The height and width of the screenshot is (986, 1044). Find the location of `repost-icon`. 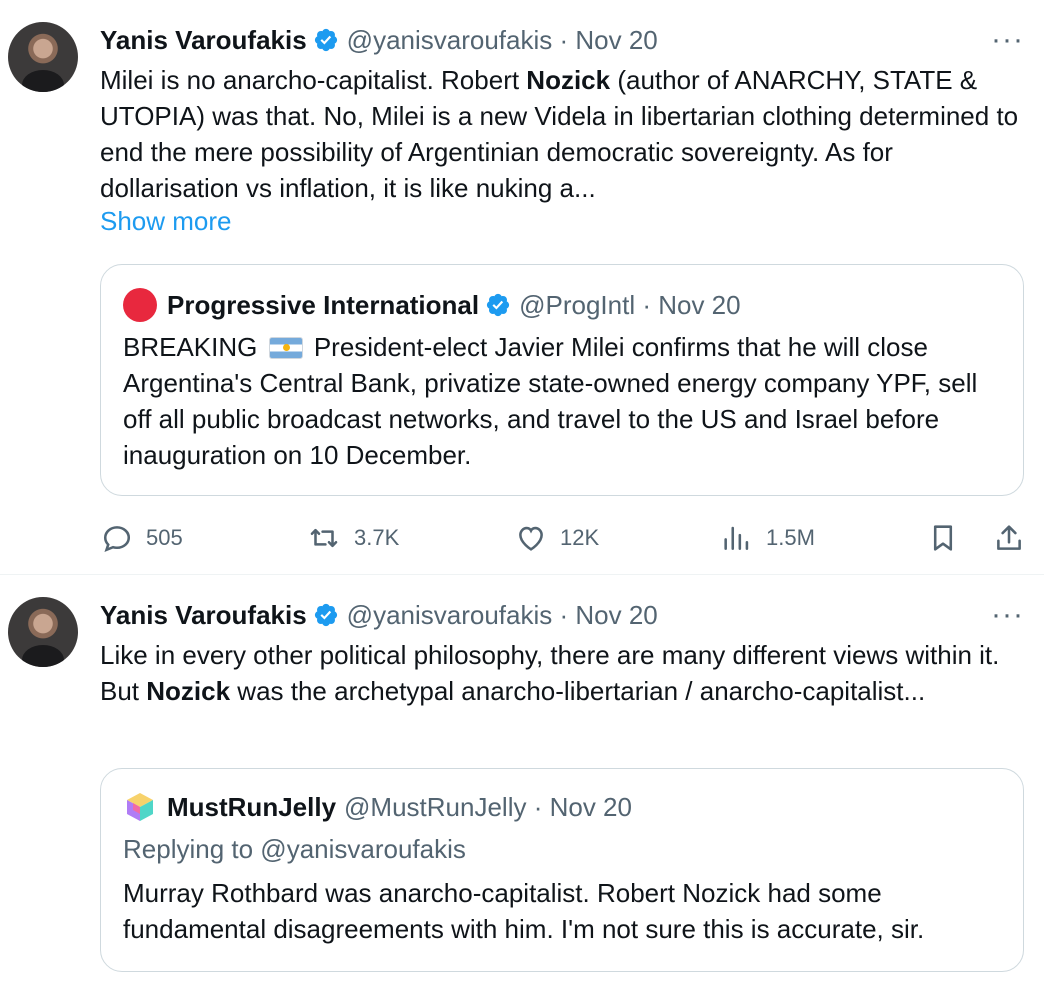

repost-icon is located at coordinates (324, 538).